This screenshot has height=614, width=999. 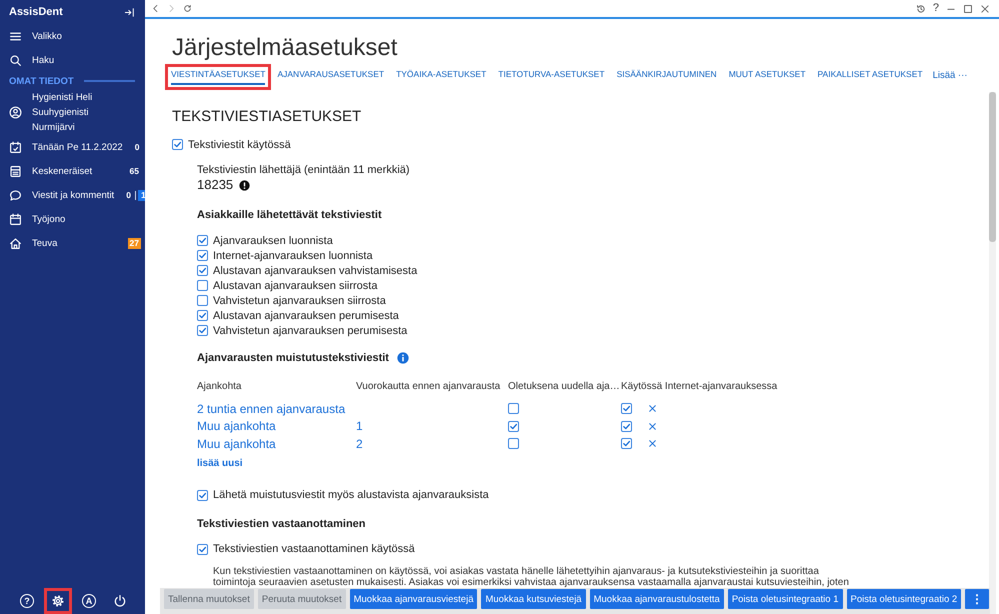 I want to click on column-header: Ajankohta, so click(x=219, y=387).